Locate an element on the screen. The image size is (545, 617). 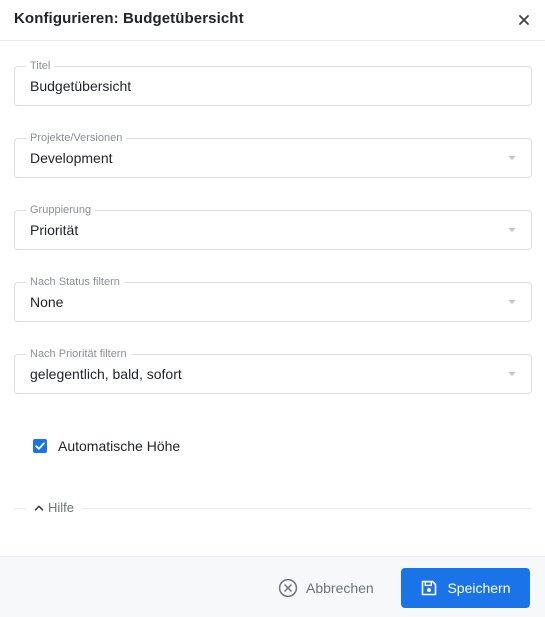
floppy-disk-icon is located at coordinates (429, 588).